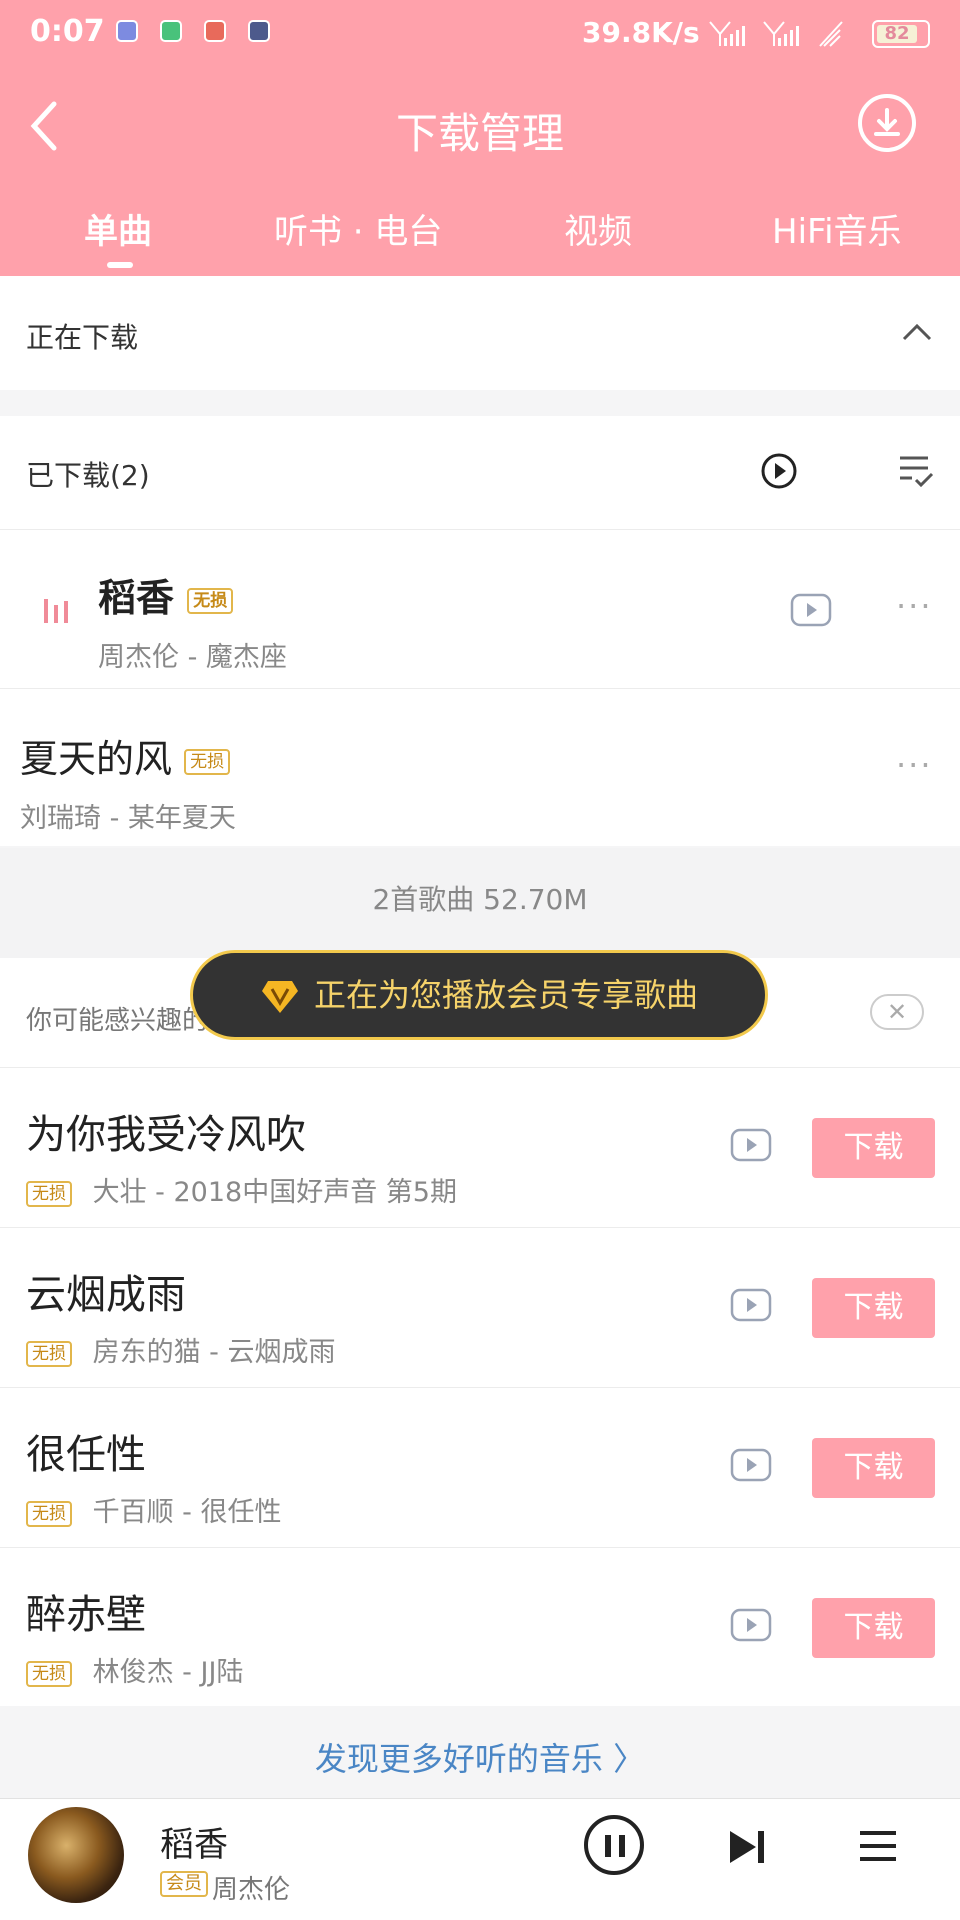 The width and height of the screenshot is (960, 1920). What do you see at coordinates (166, 1135) in the screenshot?
I see `song-title: 为你我受冷风吹` at bounding box center [166, 1135].